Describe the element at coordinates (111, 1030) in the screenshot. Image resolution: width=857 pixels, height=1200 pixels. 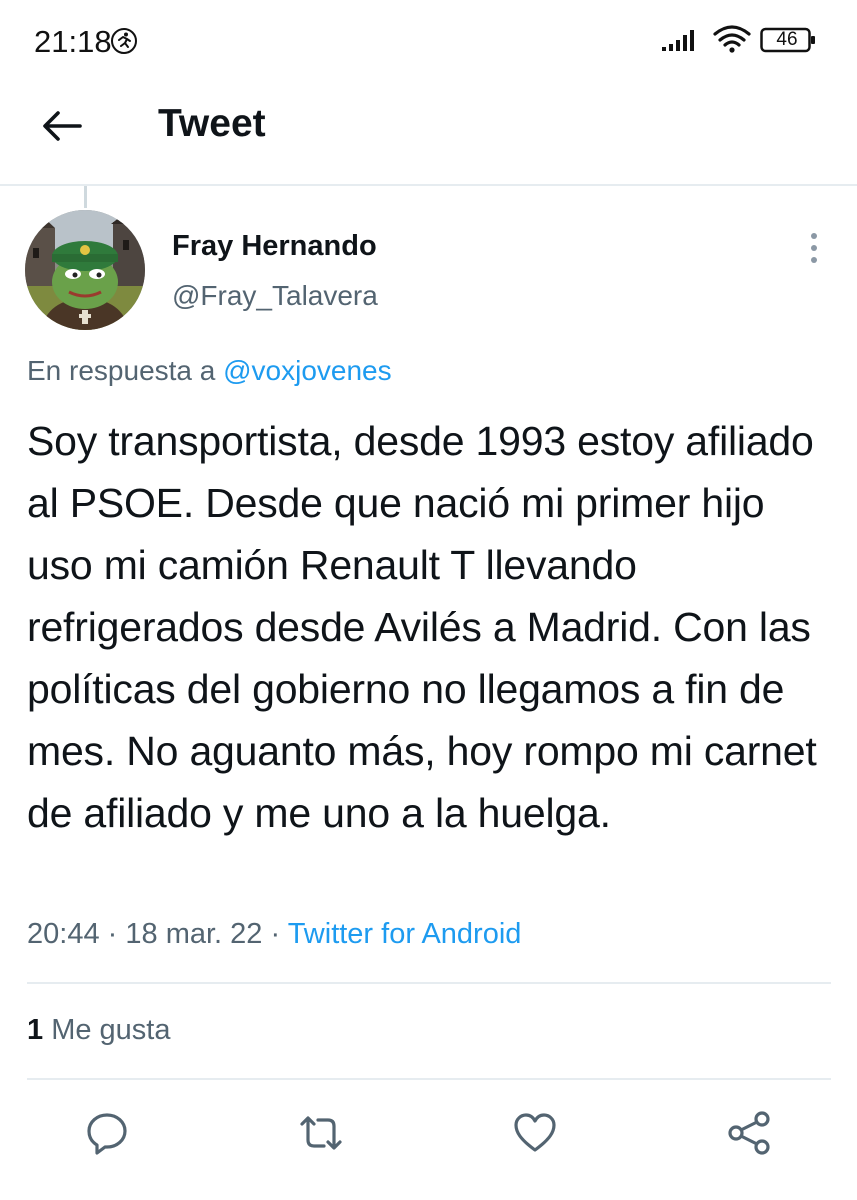
I see `likes-label: Me gusta` at that location.